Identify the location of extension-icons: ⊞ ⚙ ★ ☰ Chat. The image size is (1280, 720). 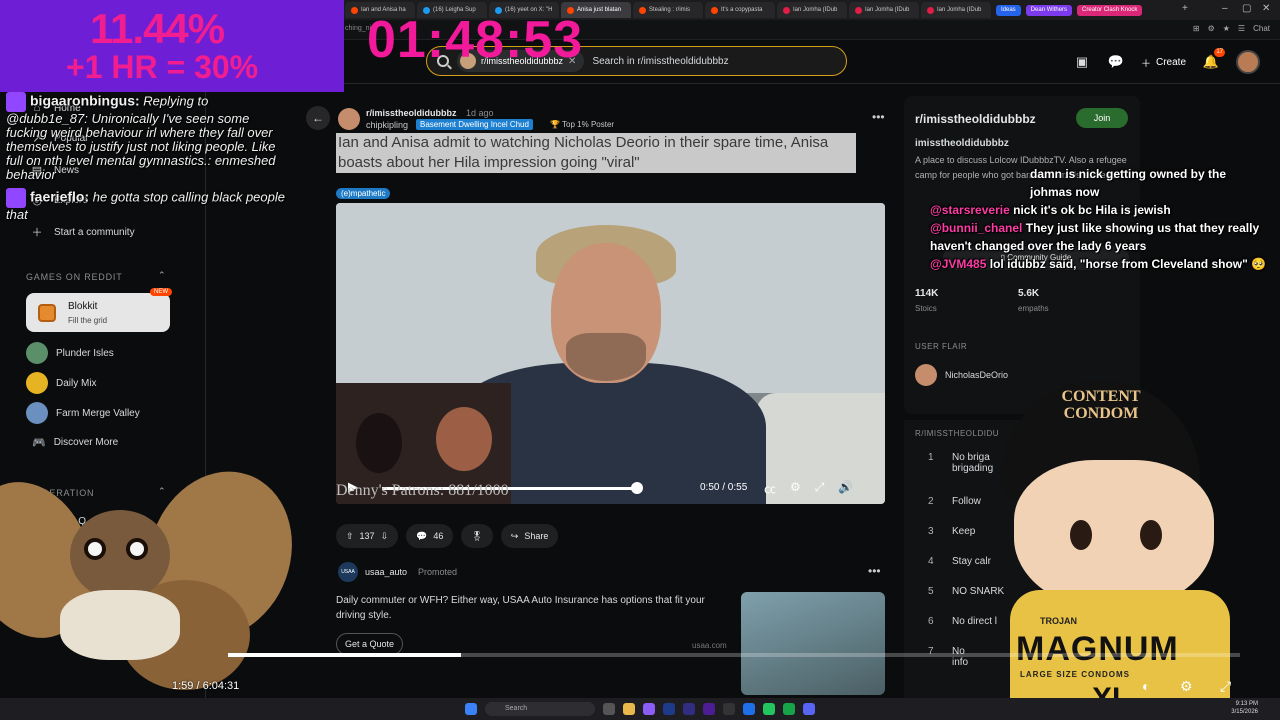
(1231, 28).